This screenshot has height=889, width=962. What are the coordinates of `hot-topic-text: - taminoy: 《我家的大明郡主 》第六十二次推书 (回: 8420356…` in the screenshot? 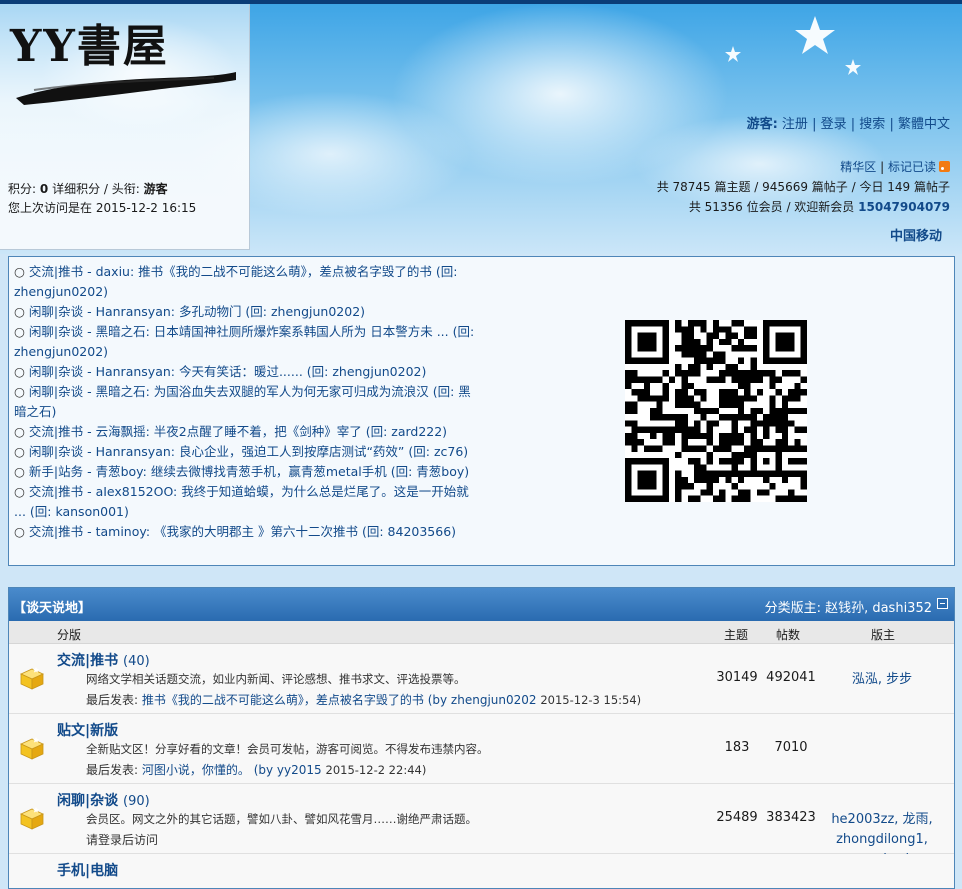 It's located at (271, 531).